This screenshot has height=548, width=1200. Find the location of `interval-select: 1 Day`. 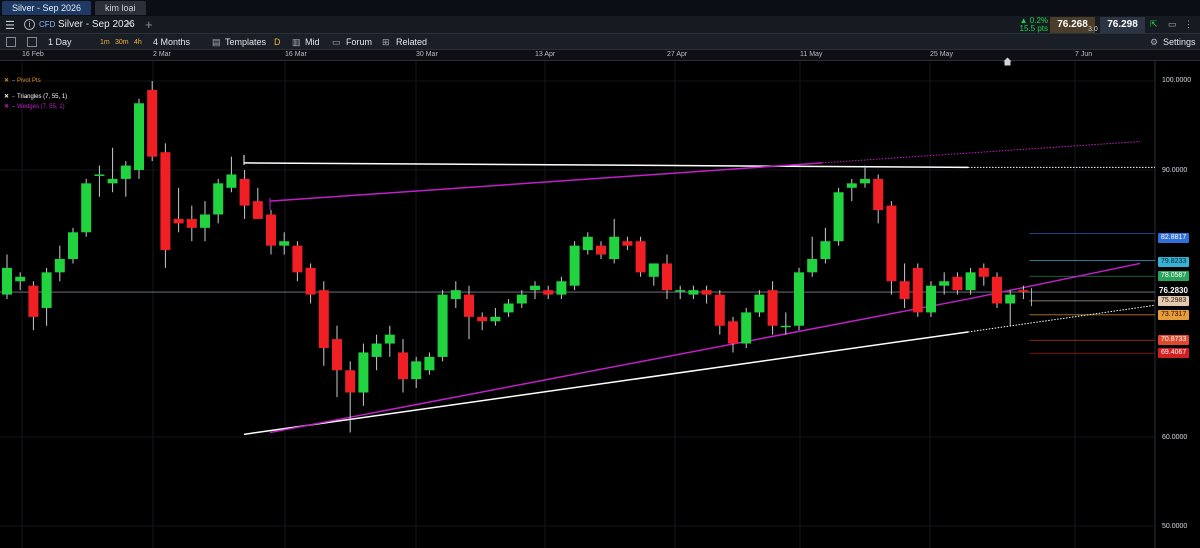

interval-select: 1 Day is located at coordinates (60, 42).